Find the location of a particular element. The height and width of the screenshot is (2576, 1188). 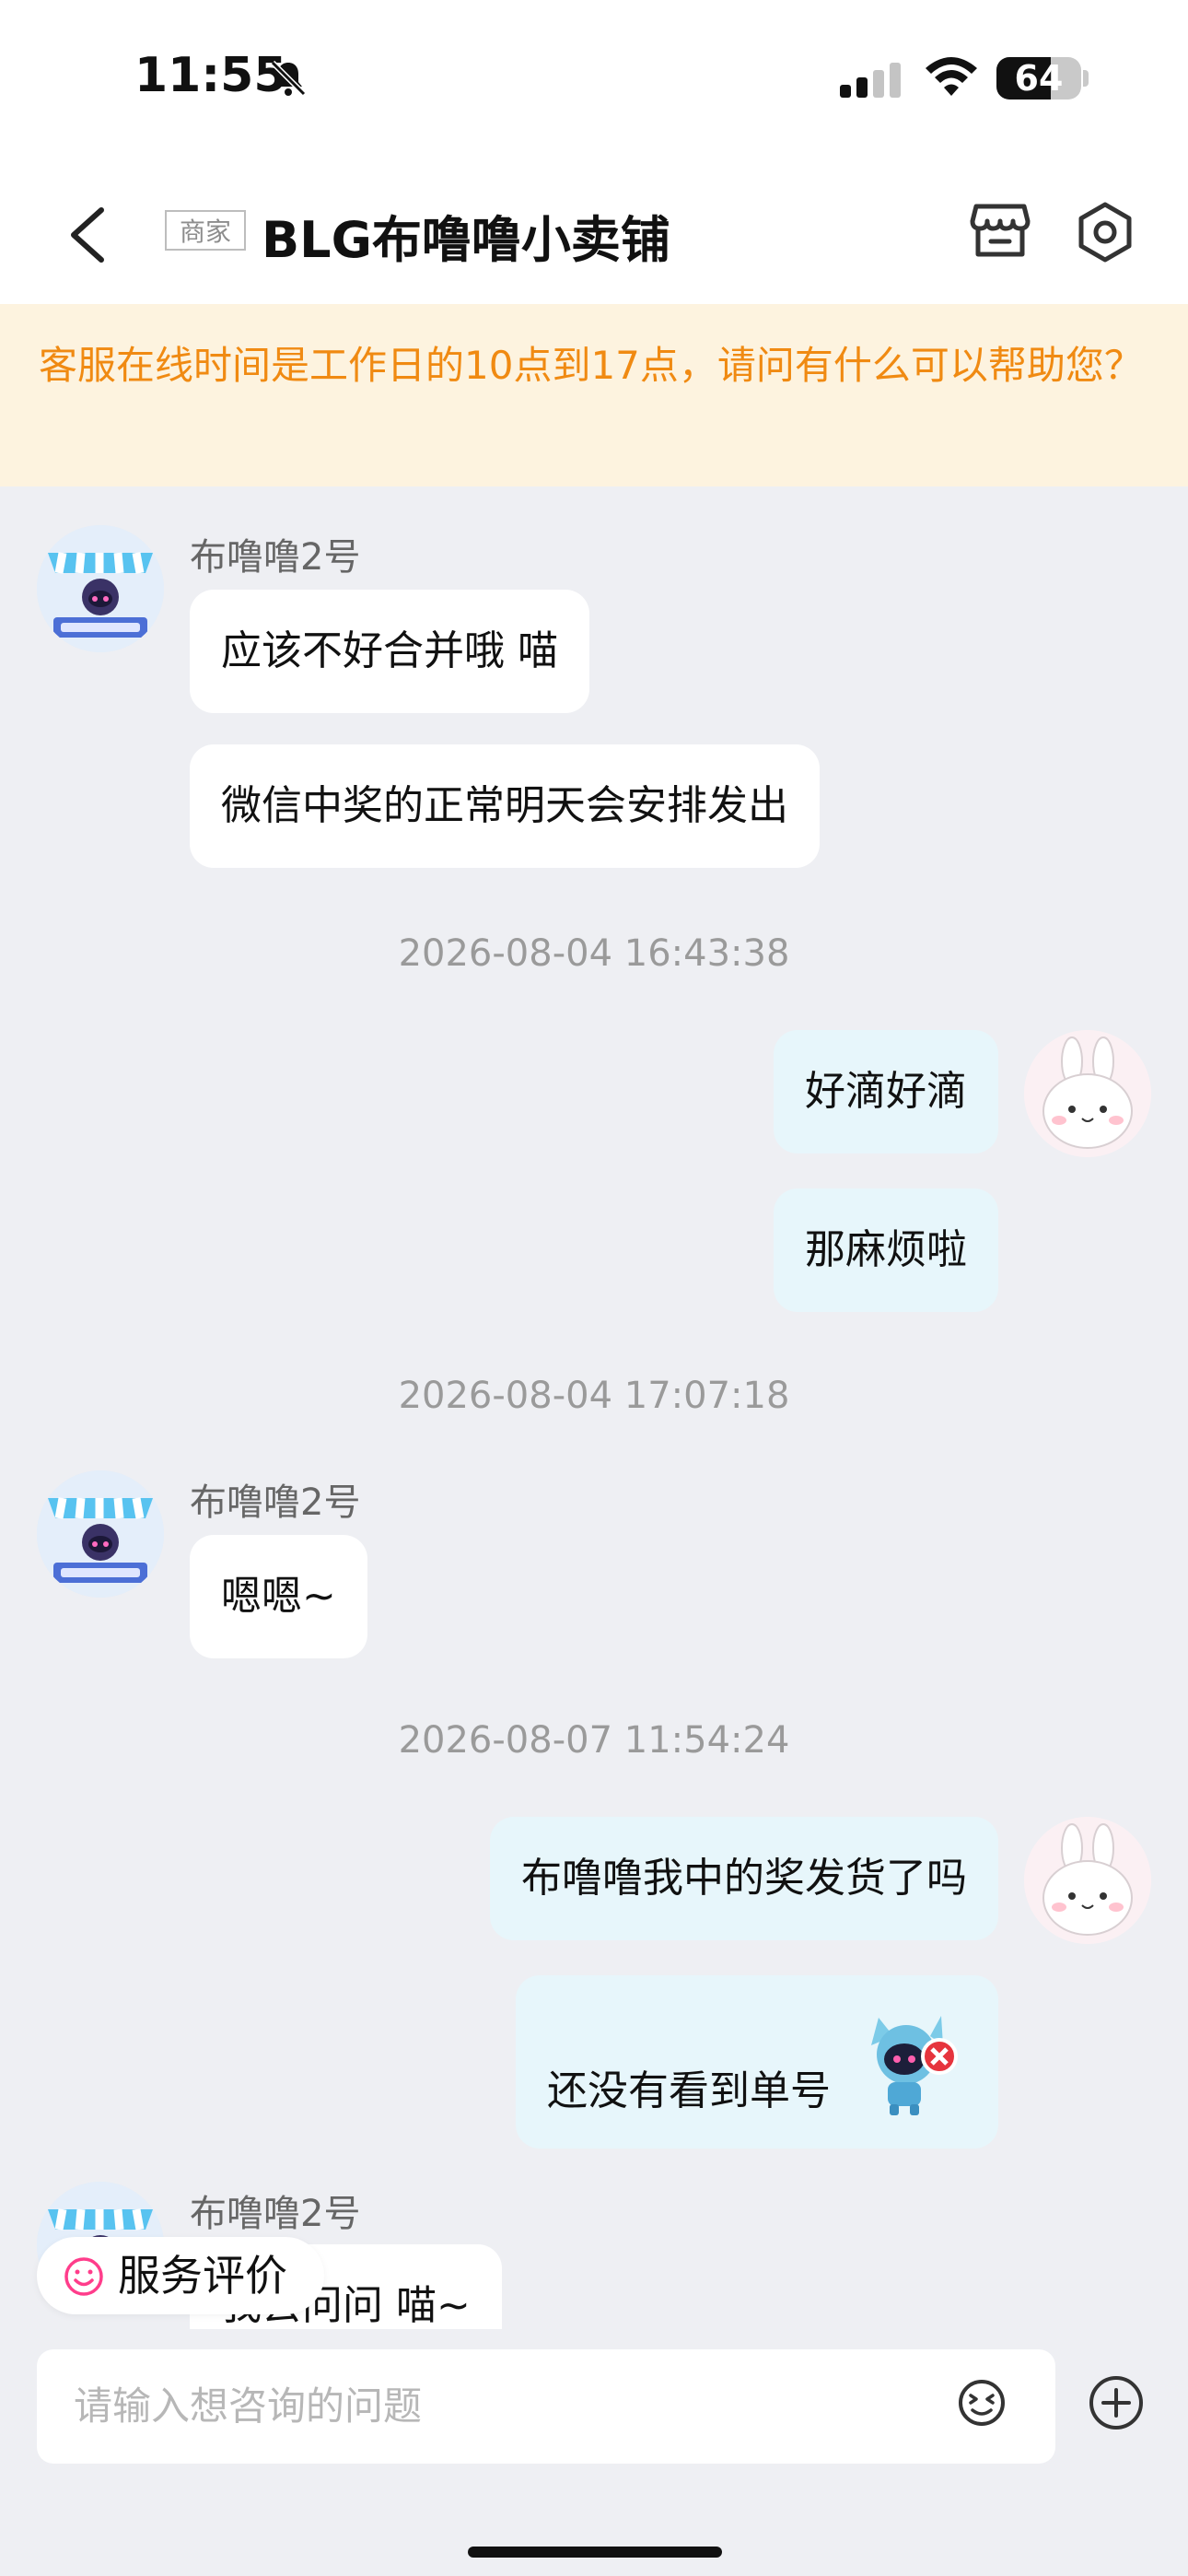

message-input: 请输入想咨询的问题 is located at coordinates (546, 2406).